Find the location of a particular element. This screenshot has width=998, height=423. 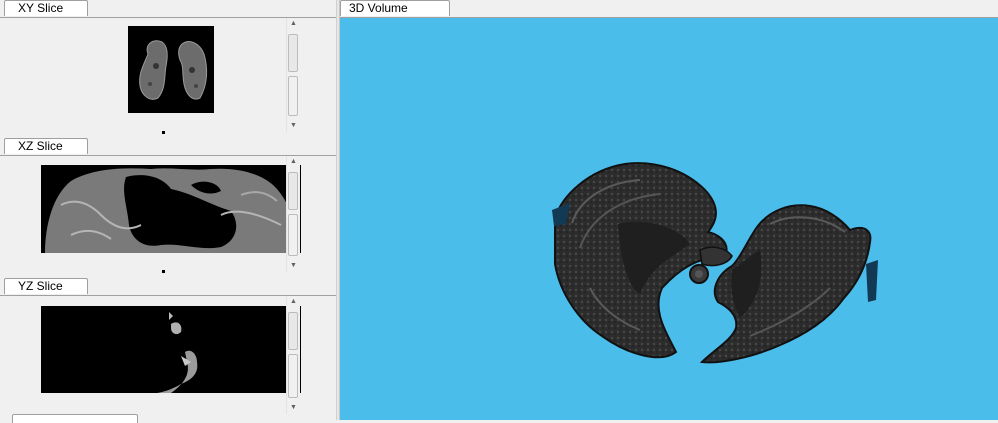

tab-yz-slice: YZ Slice is located at coordinates (46, 286).